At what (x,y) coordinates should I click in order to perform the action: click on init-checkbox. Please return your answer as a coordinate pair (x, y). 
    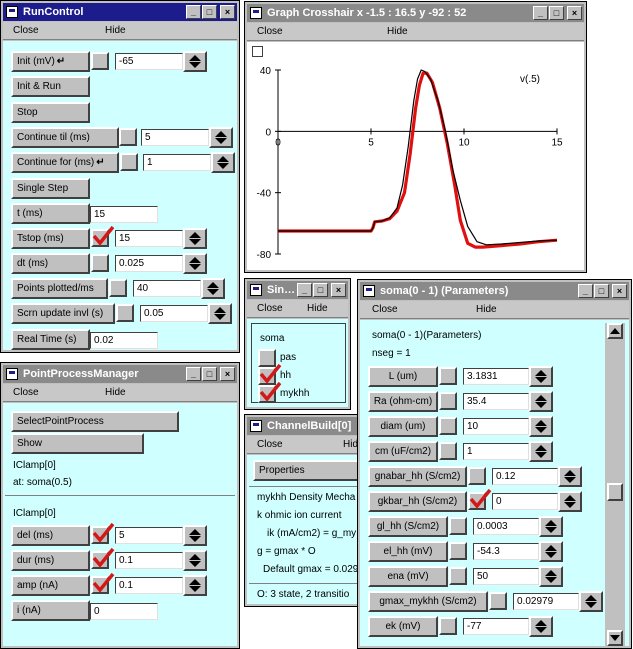
    Looking at the image, I should click on (100, 61).